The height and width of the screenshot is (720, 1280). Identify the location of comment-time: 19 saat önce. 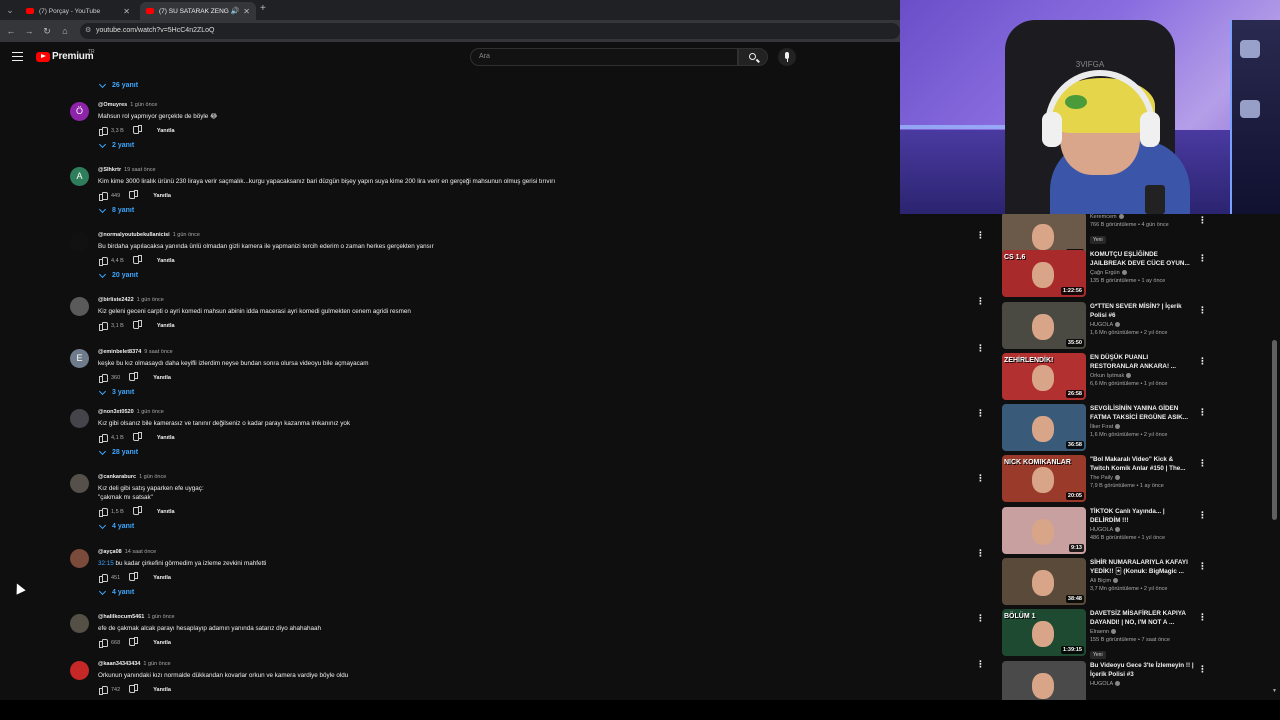
(140, 170).